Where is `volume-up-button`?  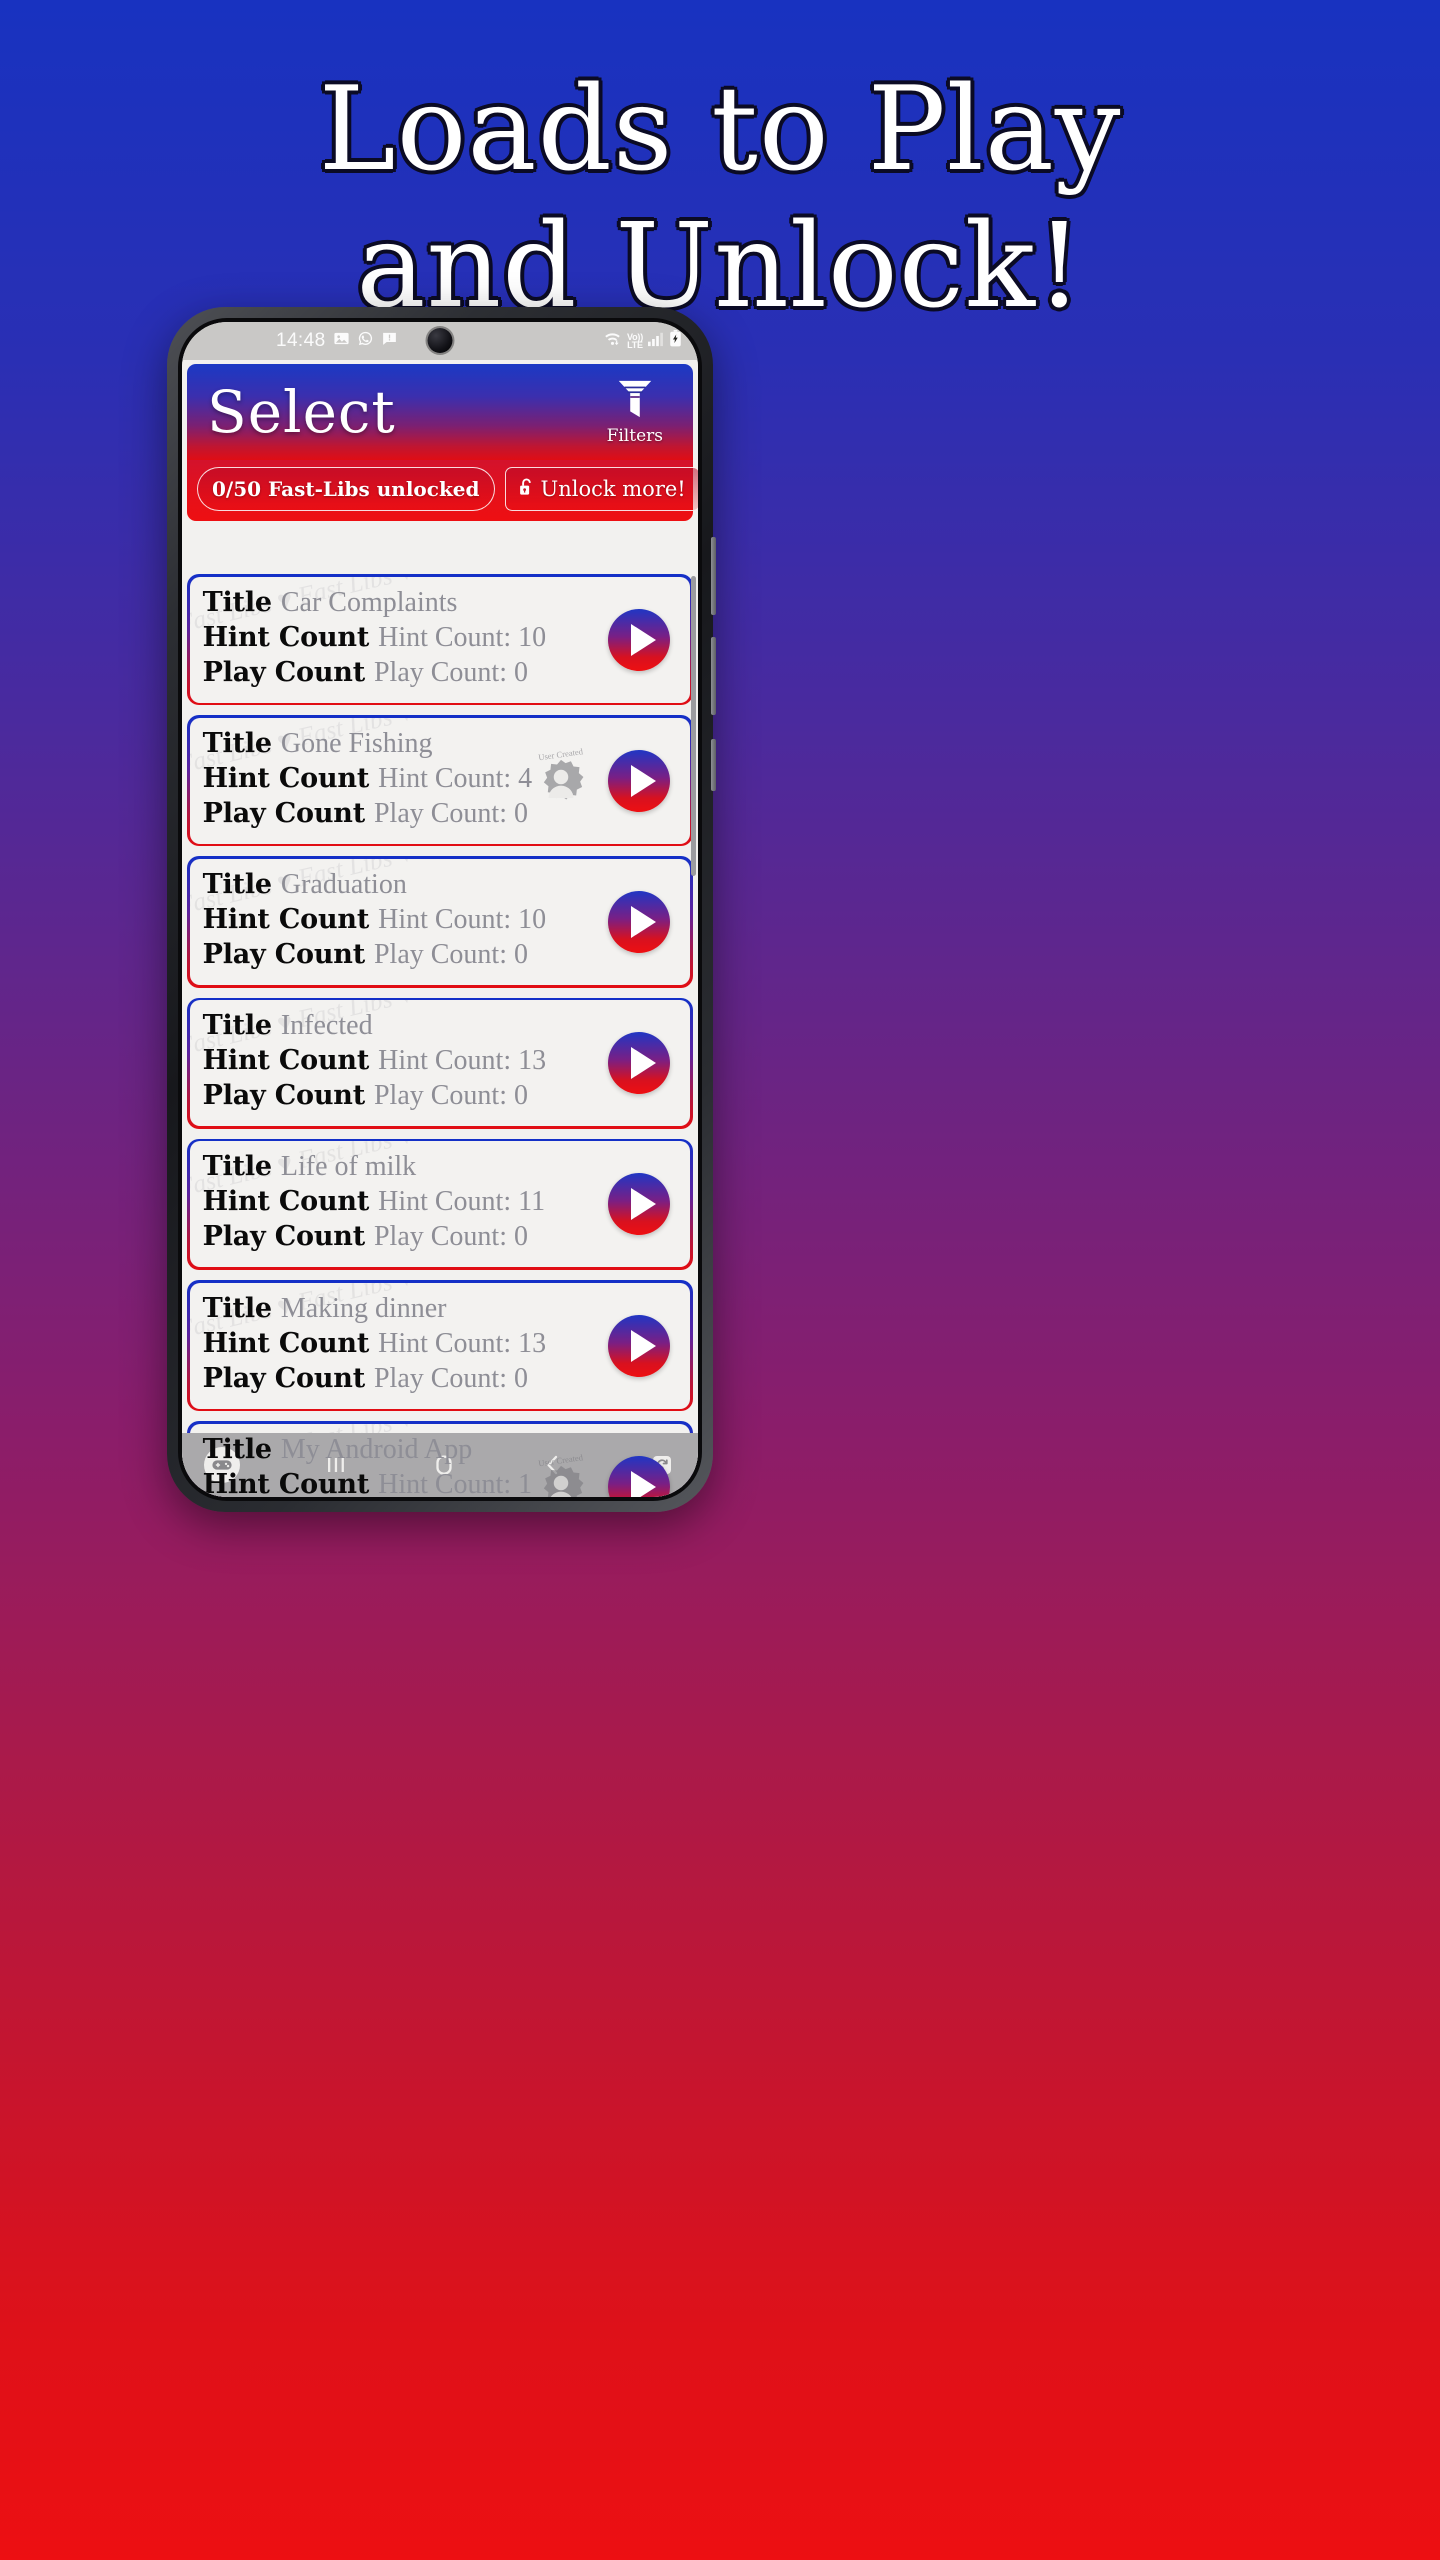
volume-up-button is located at coordinates (713, 576).